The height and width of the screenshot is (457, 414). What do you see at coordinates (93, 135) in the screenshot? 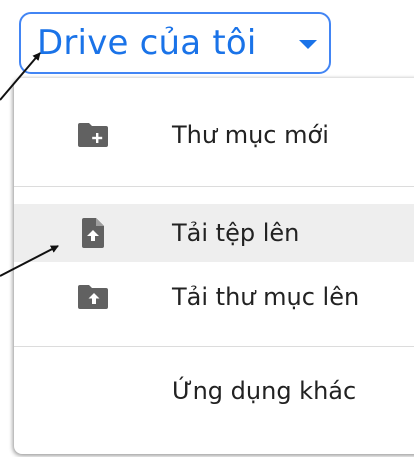
I see `new-folder-icon` at bounding box center [93, 135].